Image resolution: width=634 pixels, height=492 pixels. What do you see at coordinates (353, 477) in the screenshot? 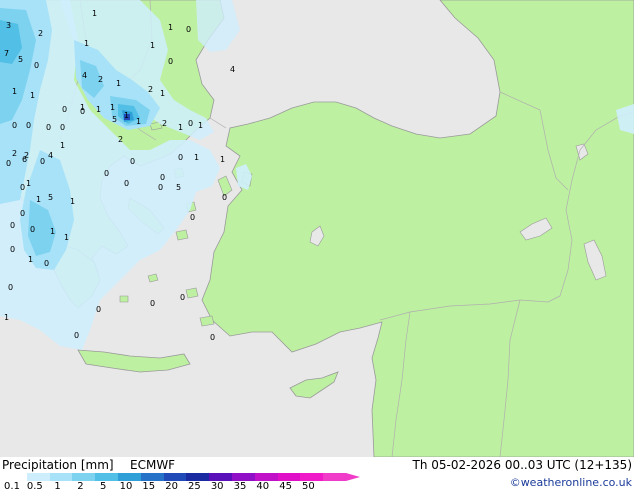
I see `scale-arrow` at bounding box center [353, 477].